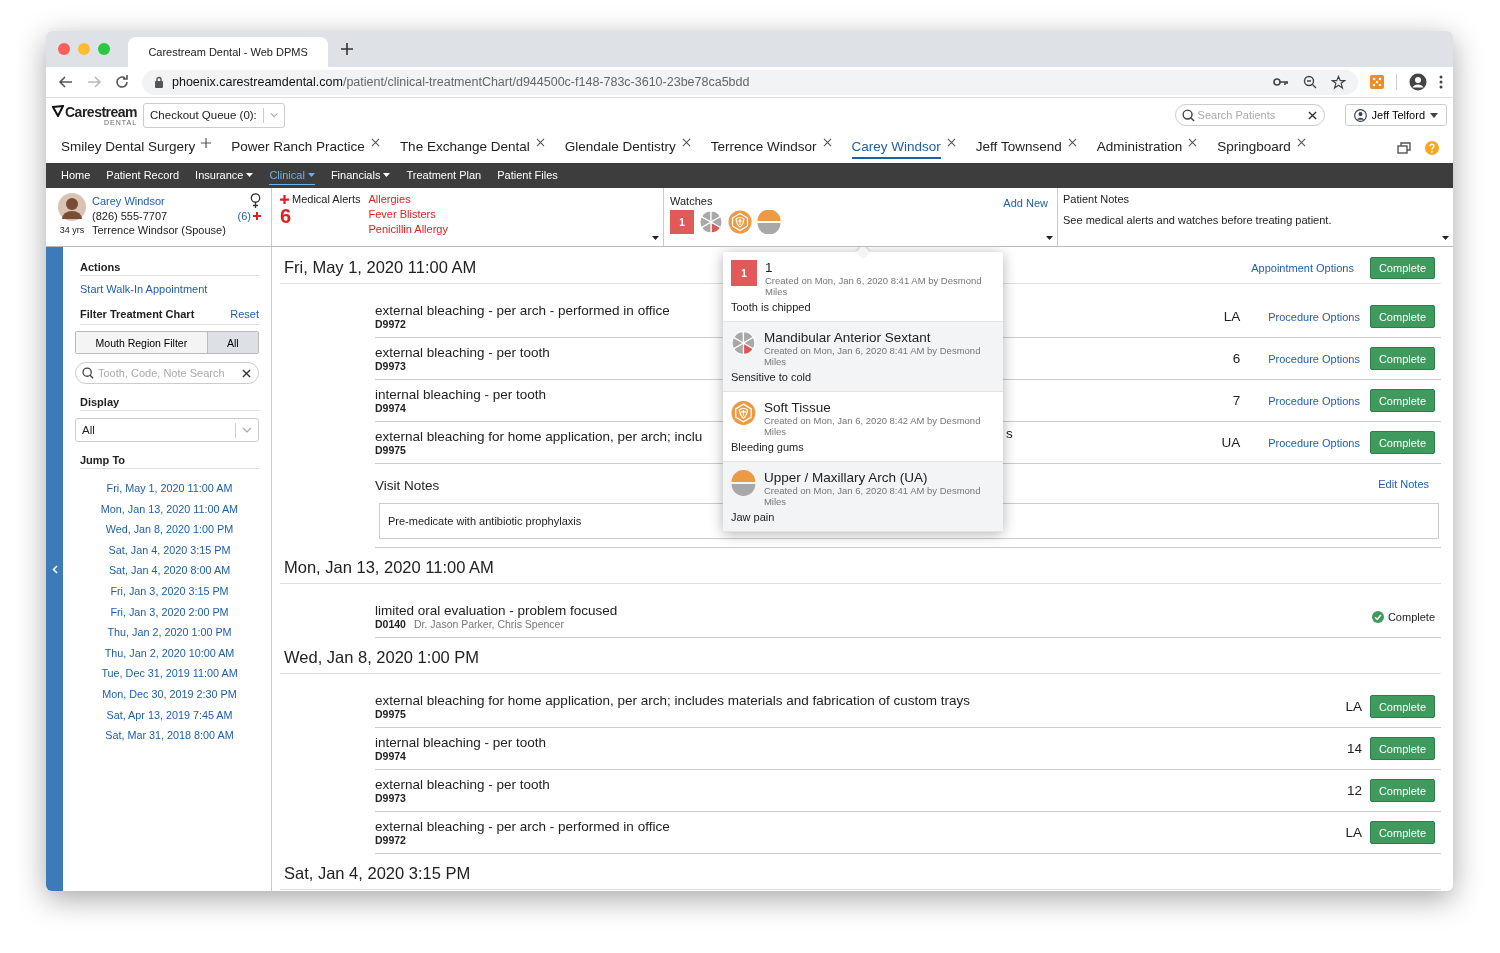 The height and width of the screenshot is (953, 1500). I want to click on jump-to-link: Tue, Dec 31, 2019 11:00 AM, so click(169, 673).